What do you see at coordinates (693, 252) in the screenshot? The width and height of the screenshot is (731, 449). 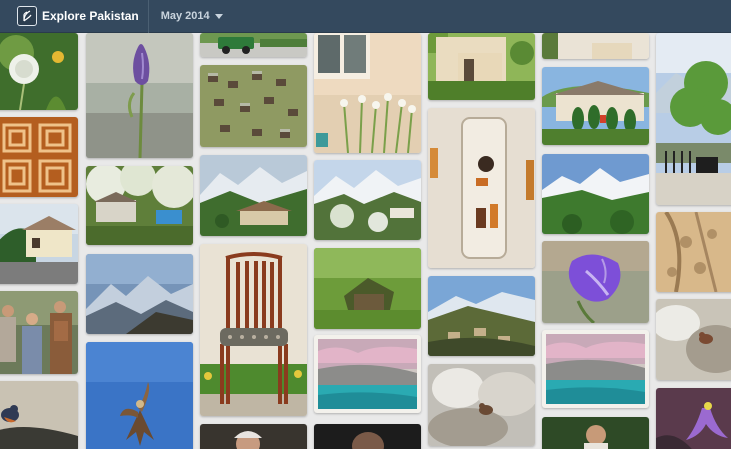 I see `photo-shadow-wall` at bounding box center [693, 252].